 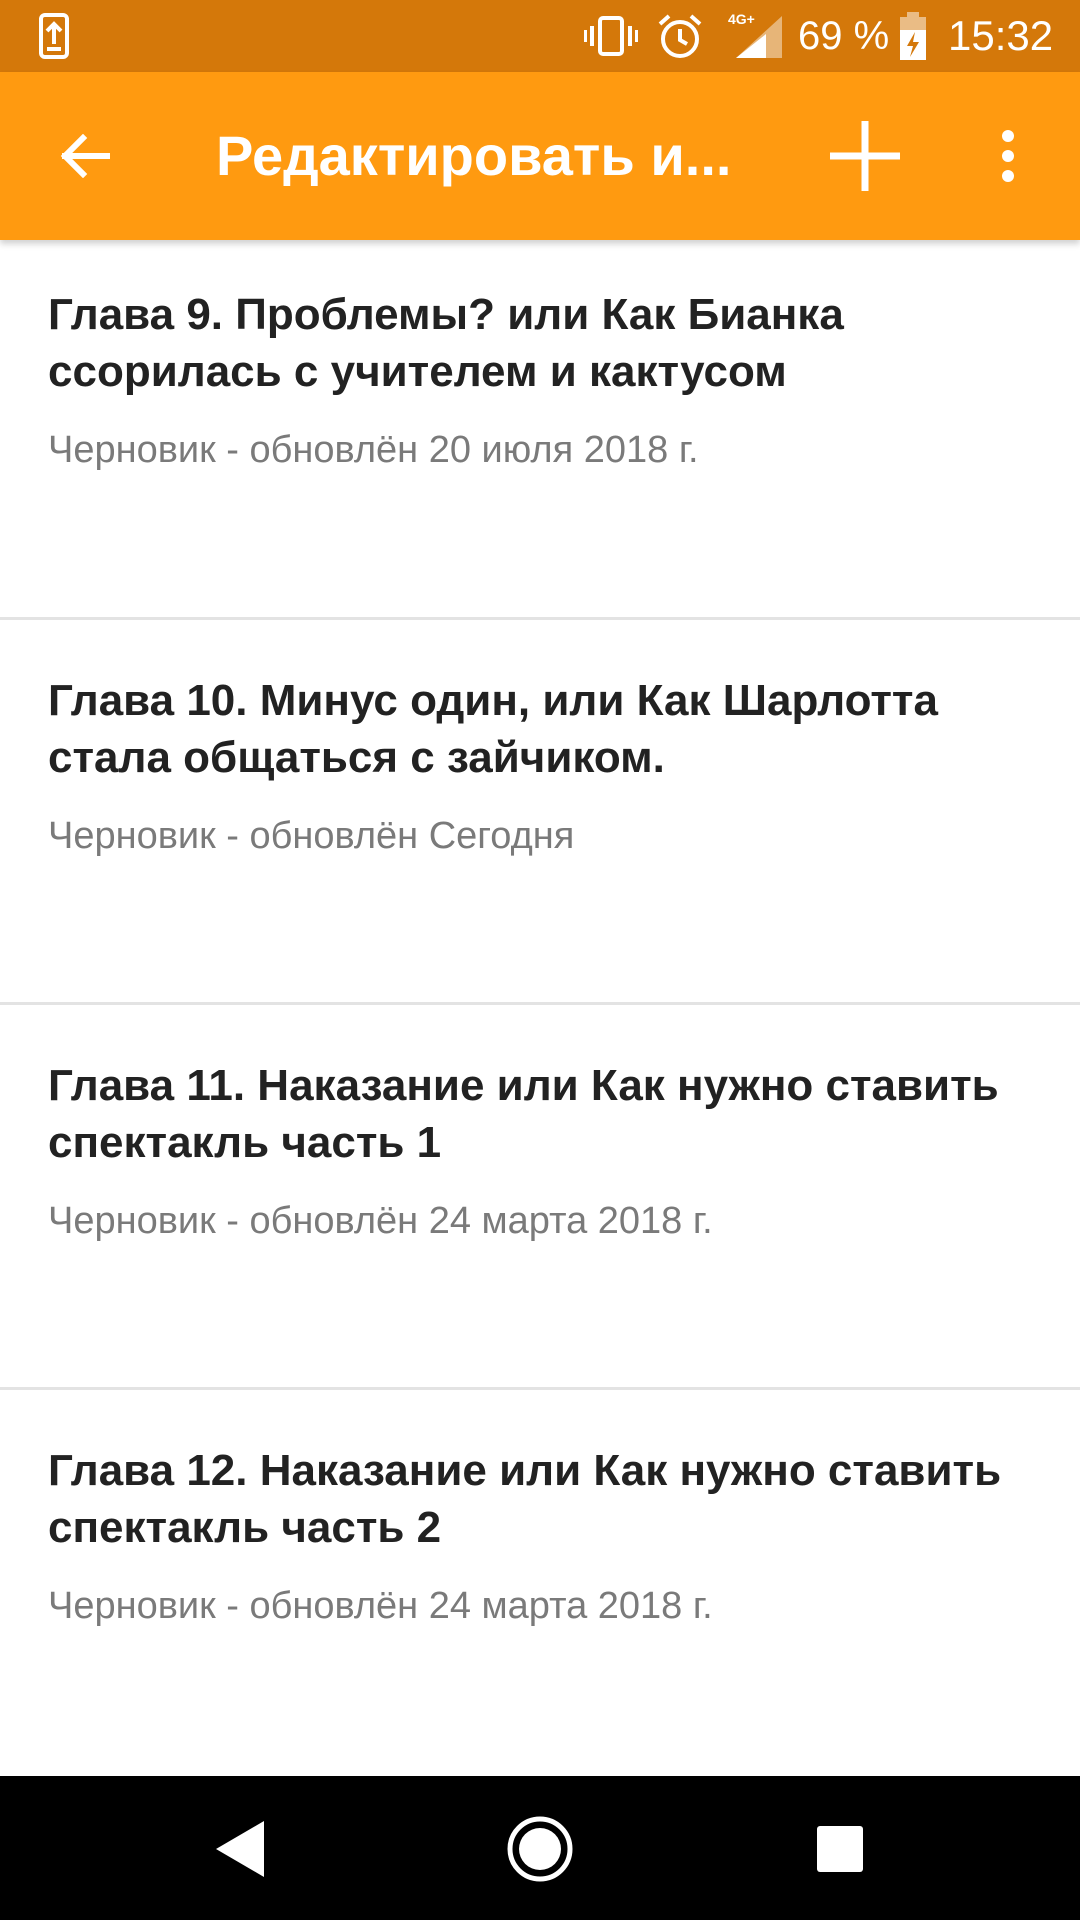 I want to click on arrow-back-icon, so click(x=85, y=156).